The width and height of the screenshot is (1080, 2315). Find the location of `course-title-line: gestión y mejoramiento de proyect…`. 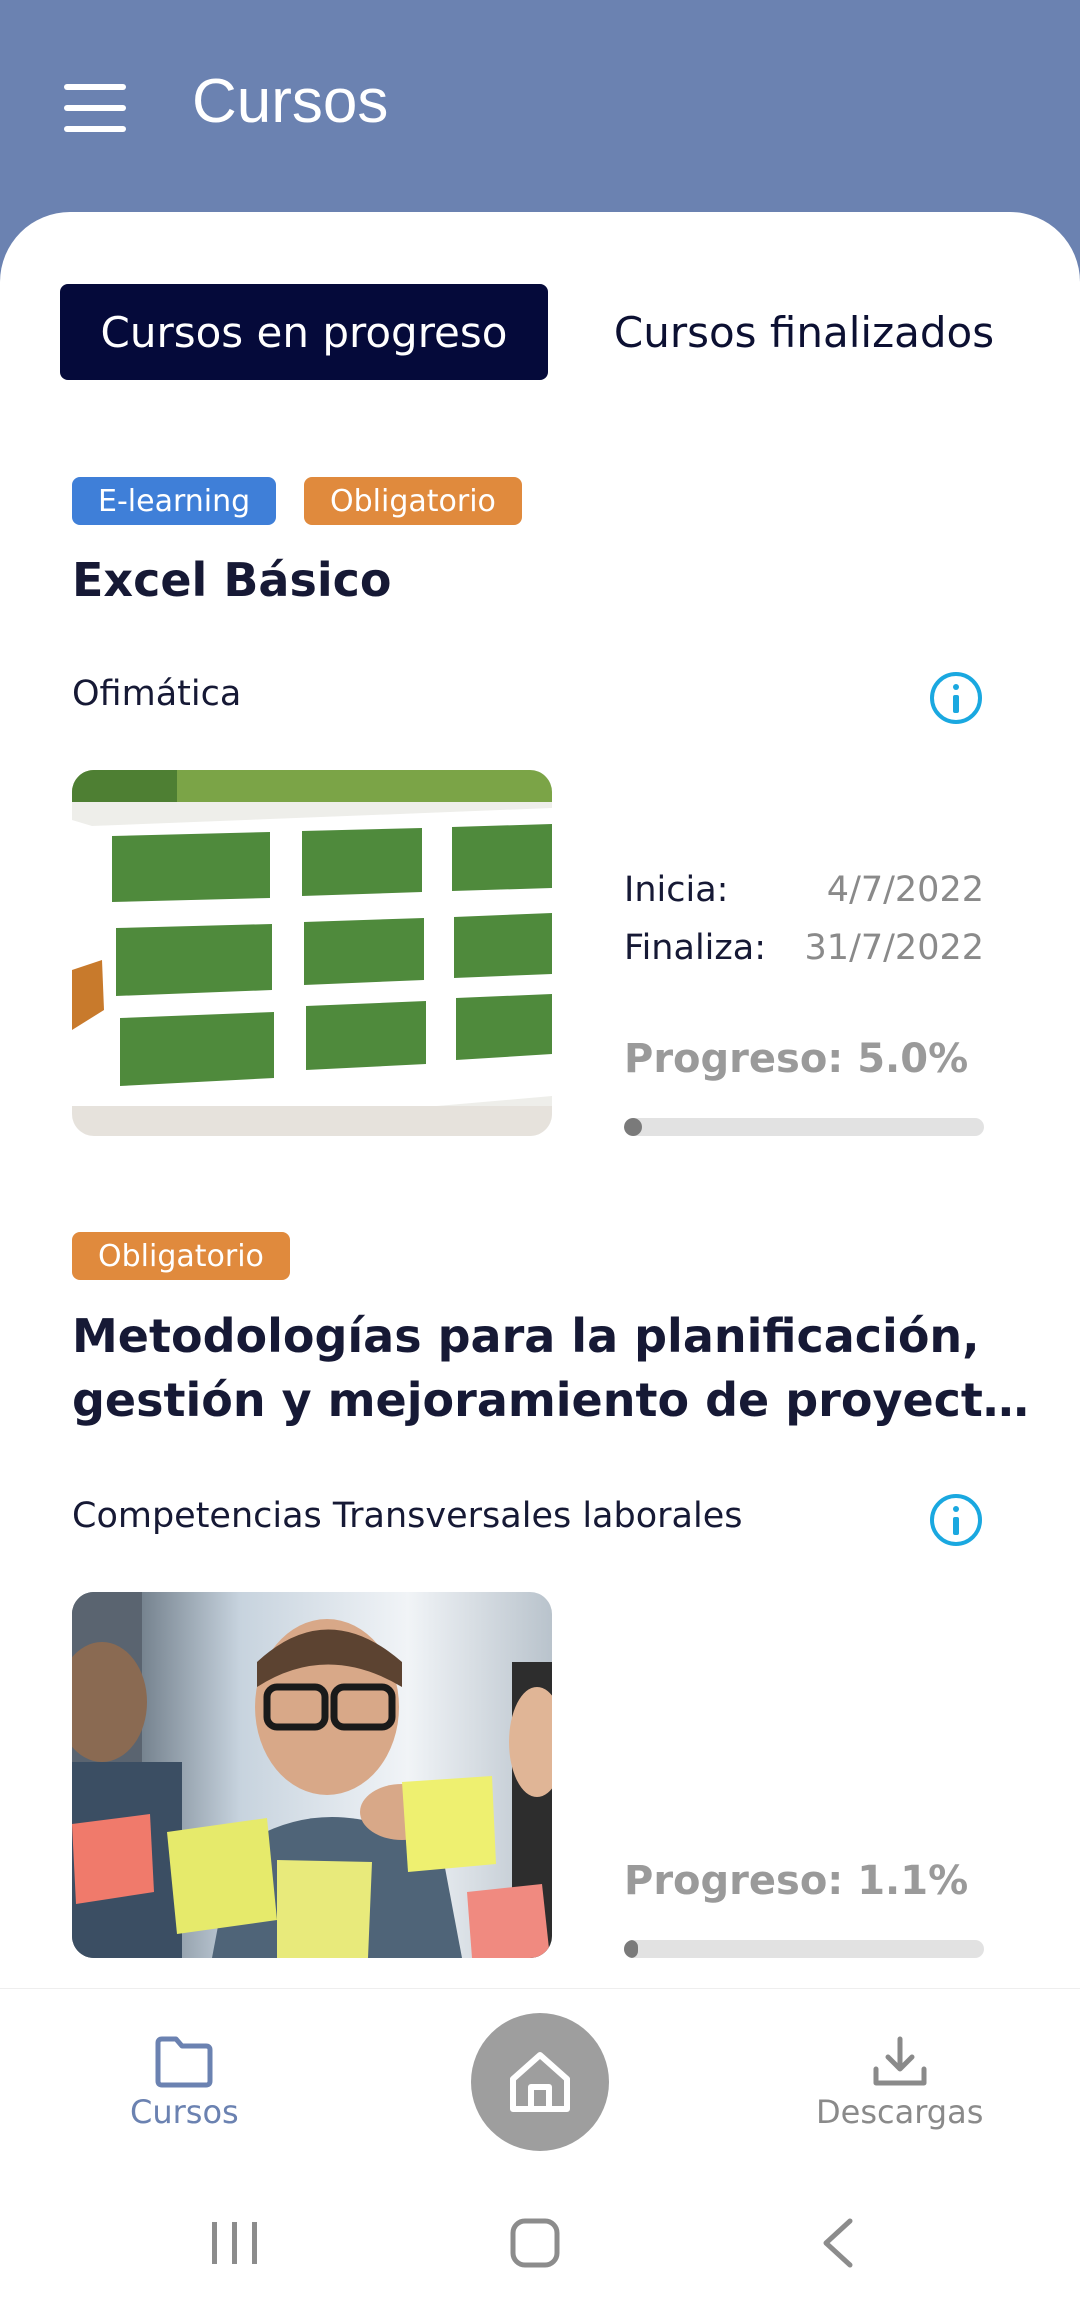

course-title-line: gestión y mejoramiento de proyect… is located at coordinates (550, 1400).